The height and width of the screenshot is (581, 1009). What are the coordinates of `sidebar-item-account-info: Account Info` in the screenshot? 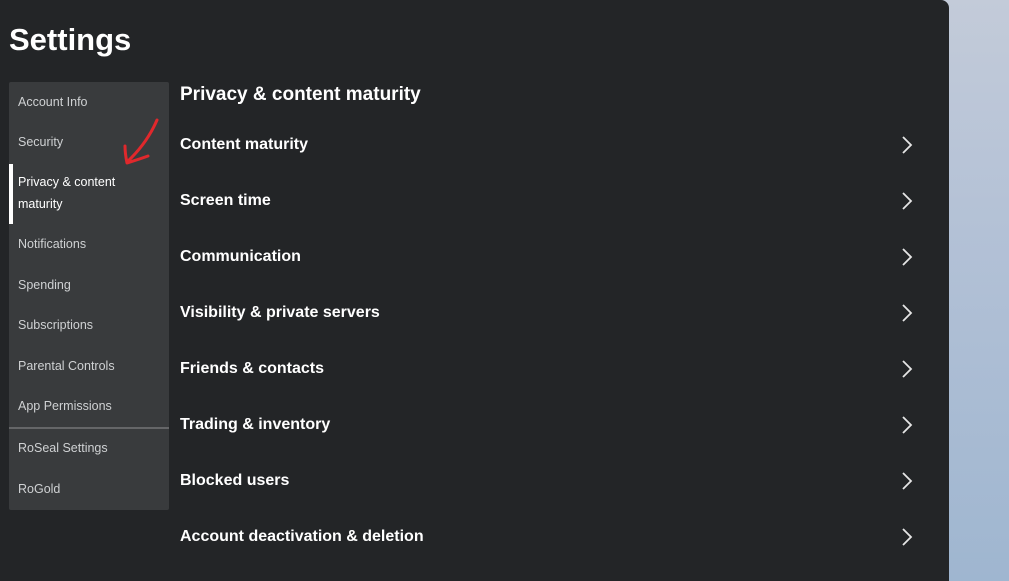 It's located at (89, 102).